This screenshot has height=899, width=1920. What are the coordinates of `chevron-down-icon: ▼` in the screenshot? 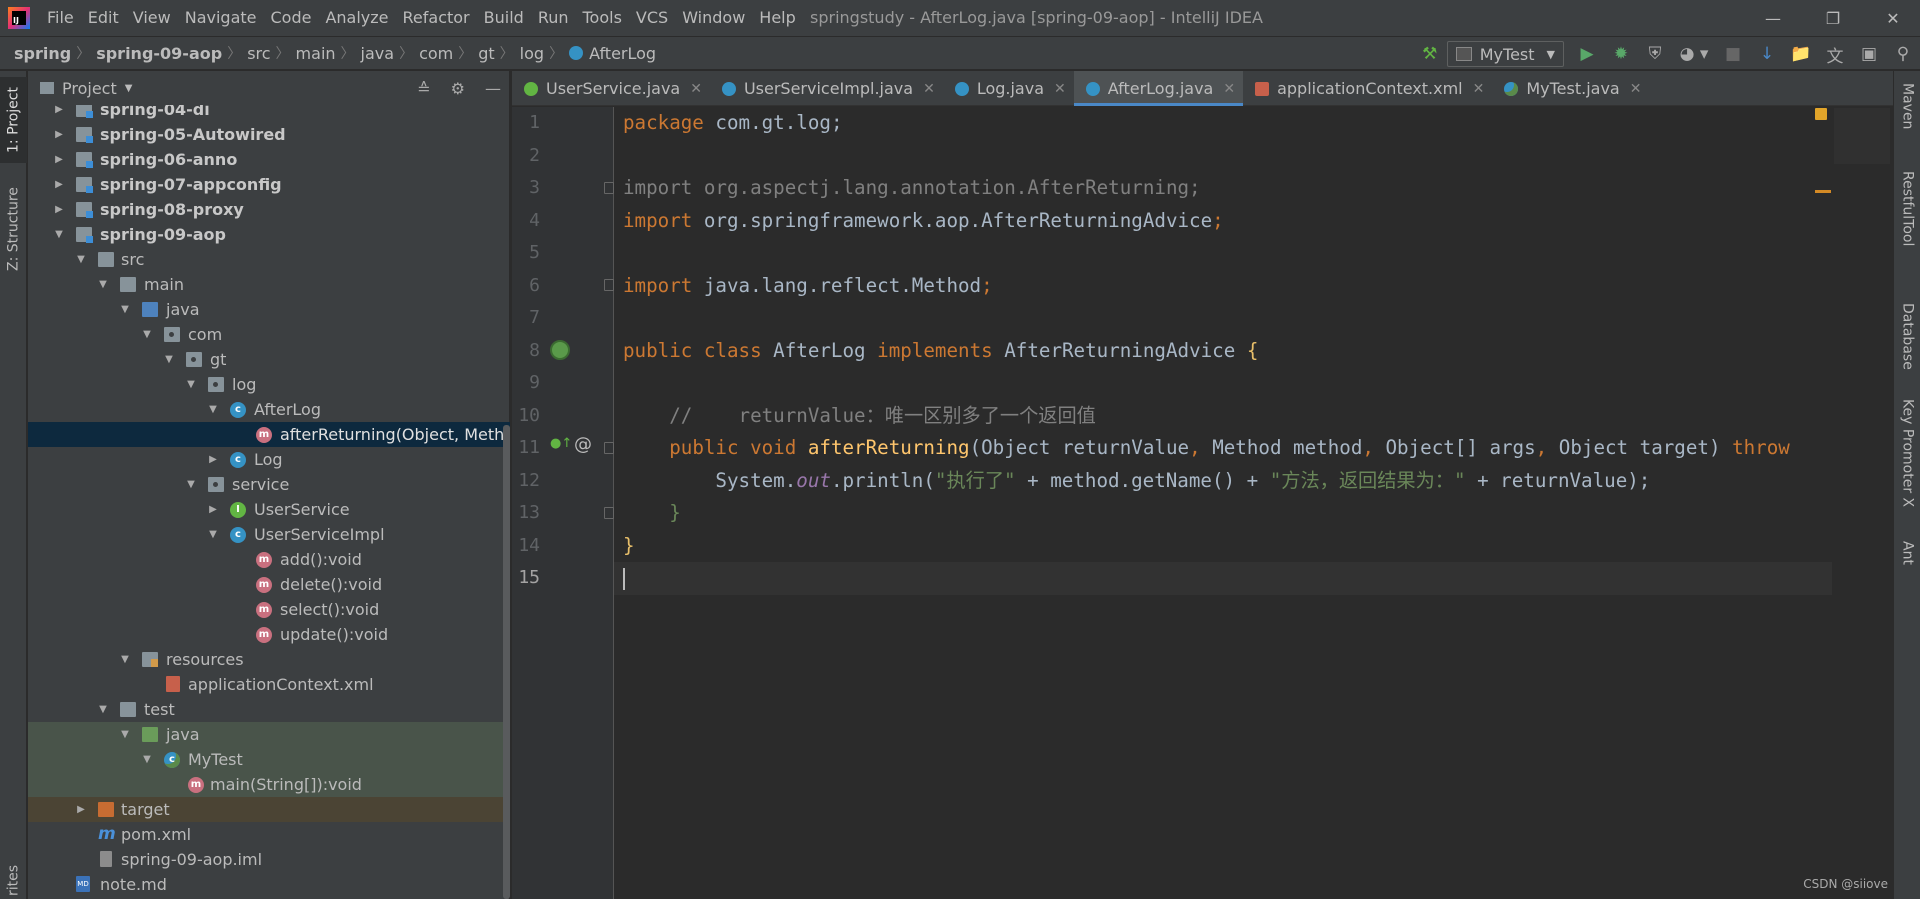 It's located at (129, 88).